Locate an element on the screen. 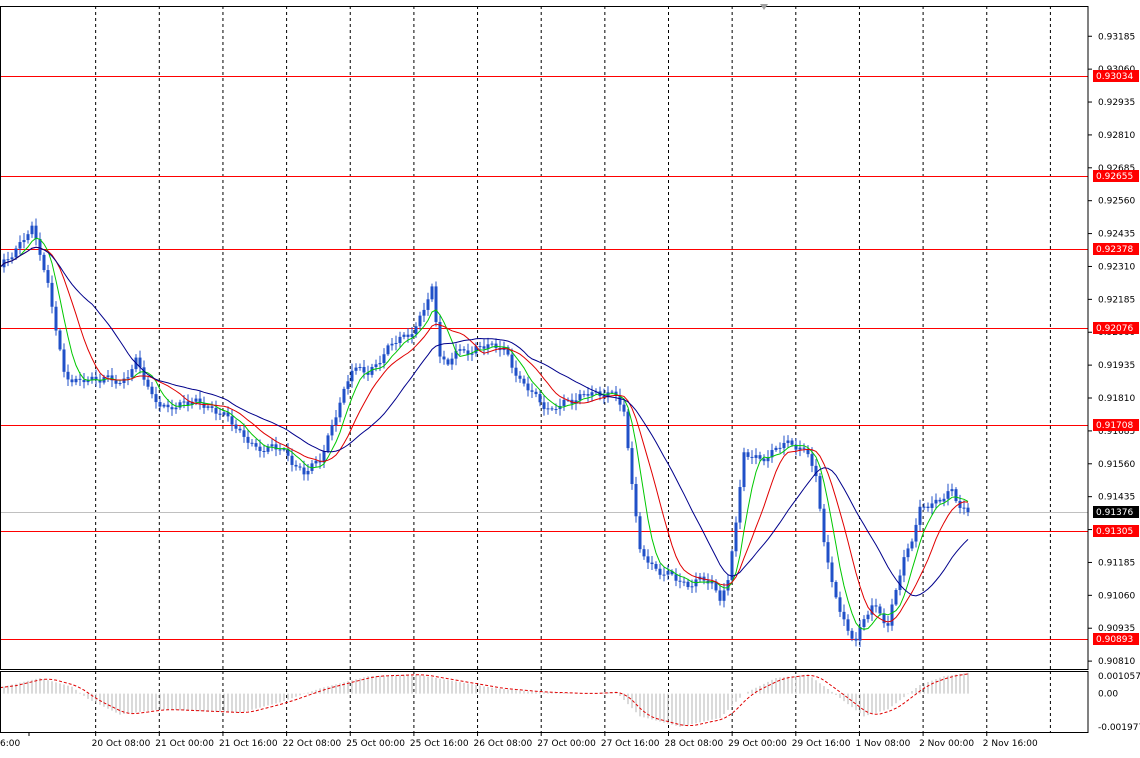 This screenshot has width=1140, height=758. price-tick-label: 0.91560 is located at coordinates (1116, 465).